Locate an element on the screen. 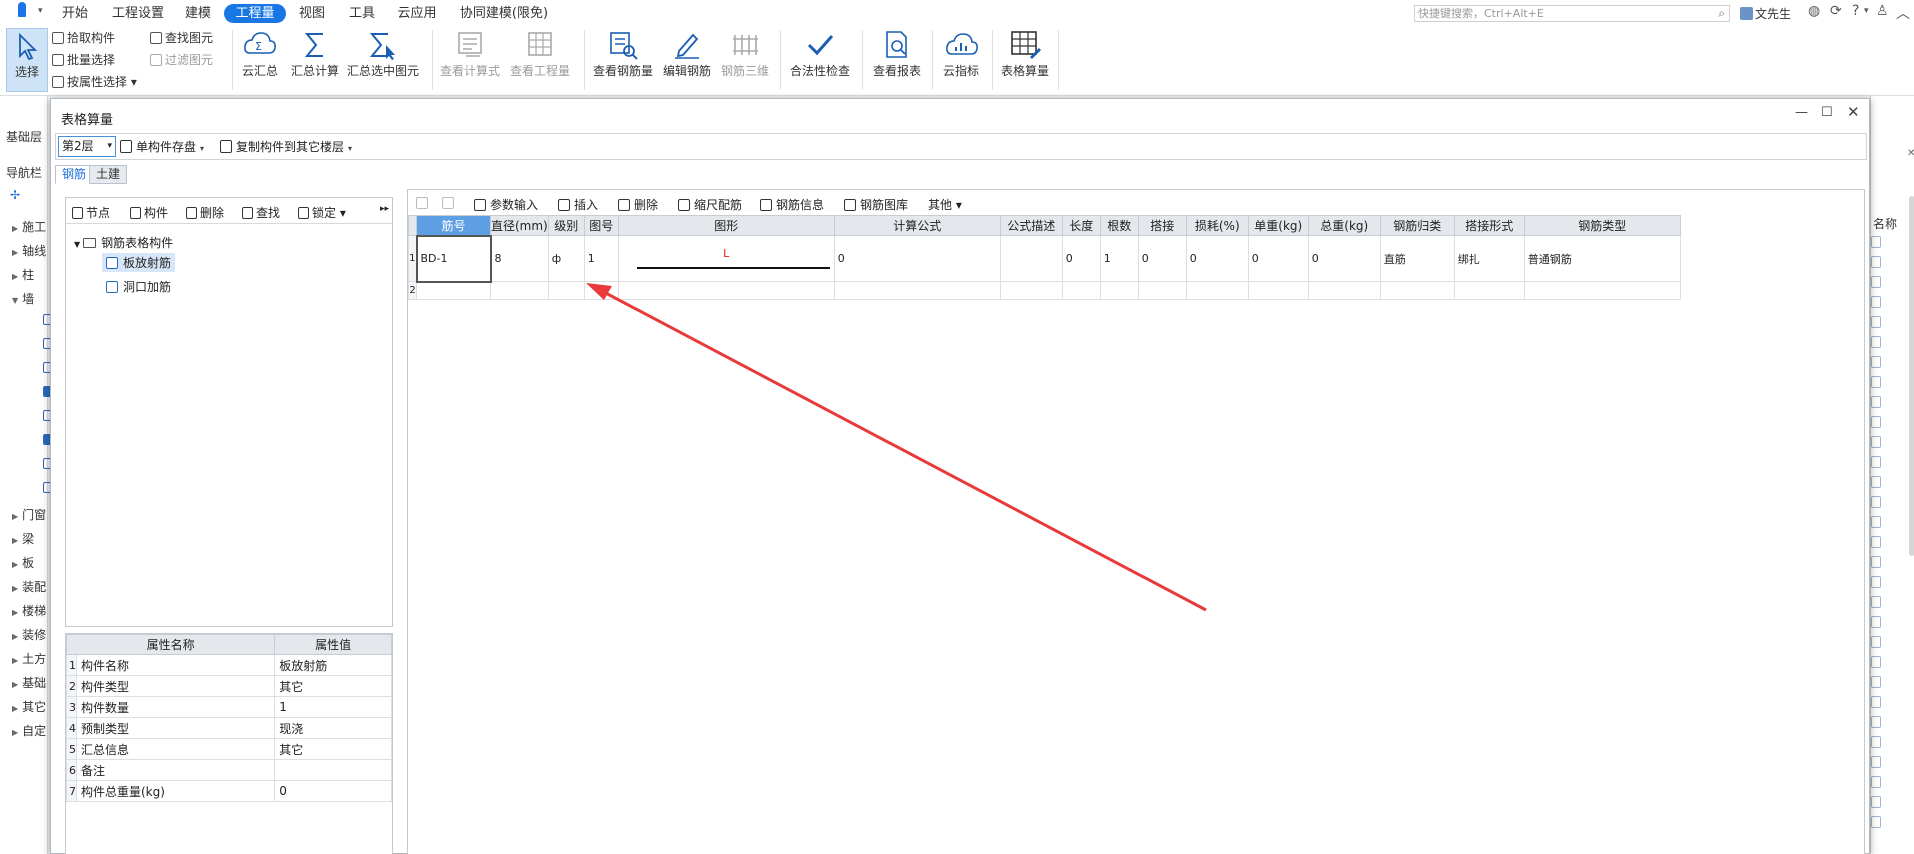 Image resolution: width=1914 pixels, height=854 pixels. tree-node-opening-rebar: 洞口加筋 is located at coordinates (138, 286).